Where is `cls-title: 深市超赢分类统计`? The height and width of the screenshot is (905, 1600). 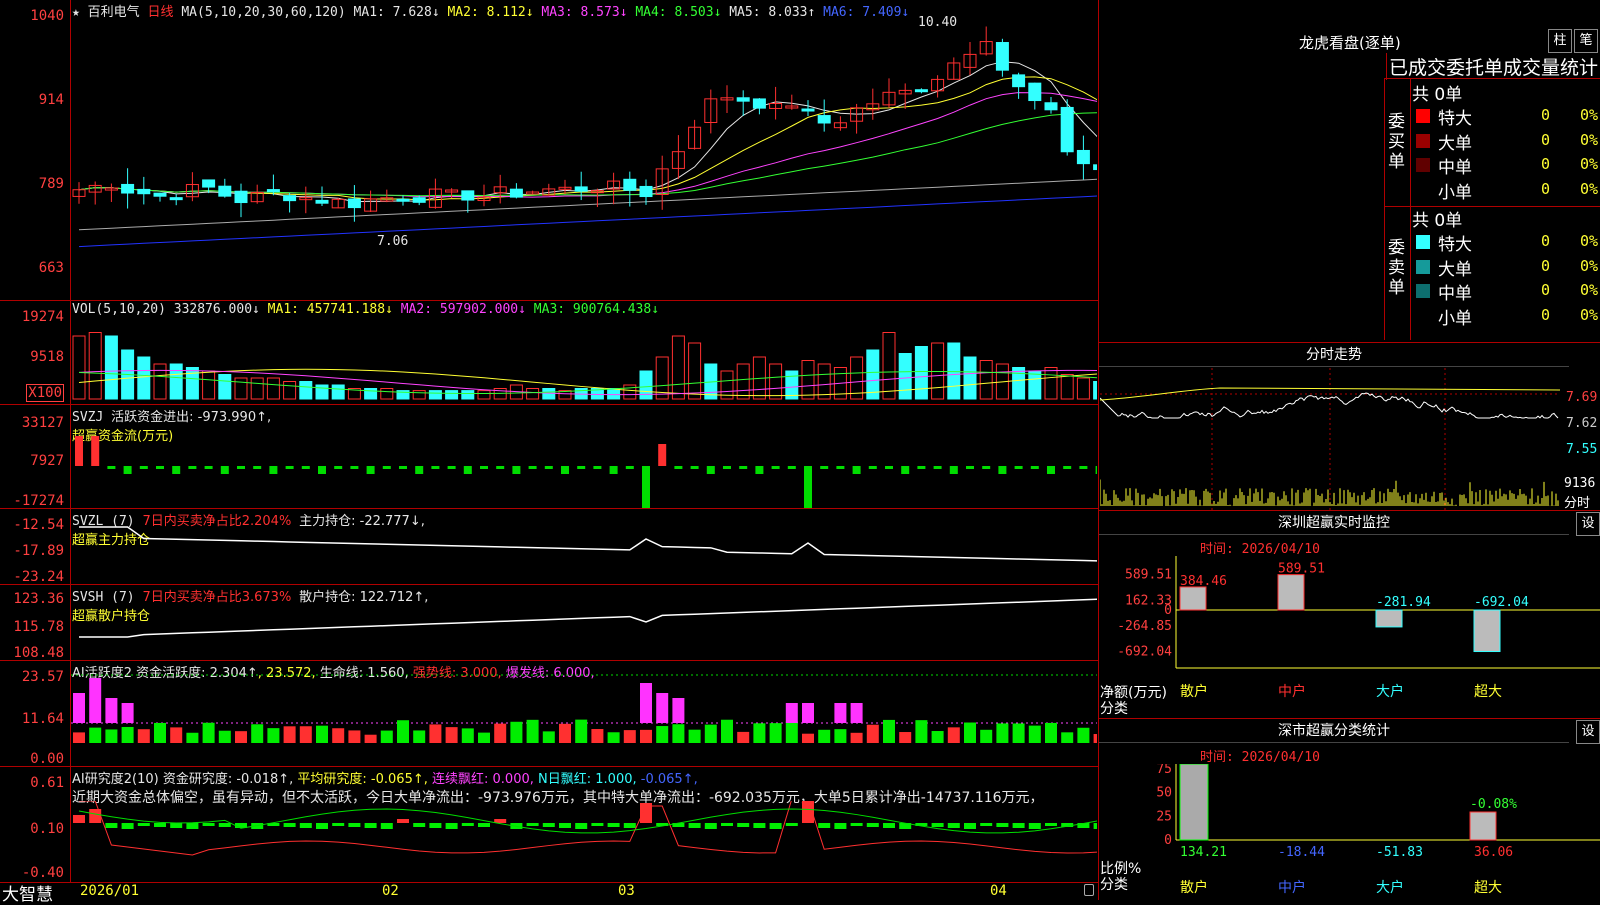
cls-title: 深市超赢分类统计 is located at coordinates (1334, 731).